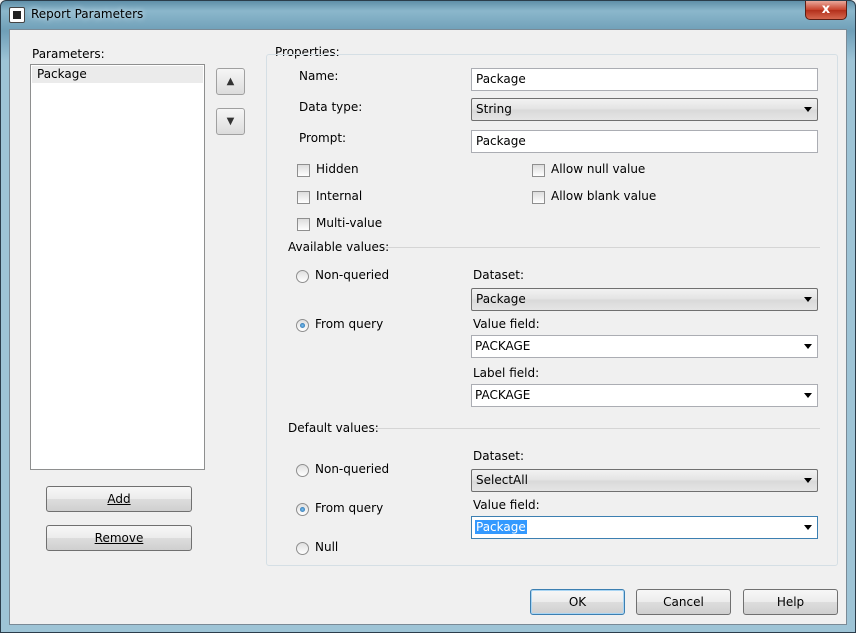  I want to click on name-field: Package, so click(644, 79).